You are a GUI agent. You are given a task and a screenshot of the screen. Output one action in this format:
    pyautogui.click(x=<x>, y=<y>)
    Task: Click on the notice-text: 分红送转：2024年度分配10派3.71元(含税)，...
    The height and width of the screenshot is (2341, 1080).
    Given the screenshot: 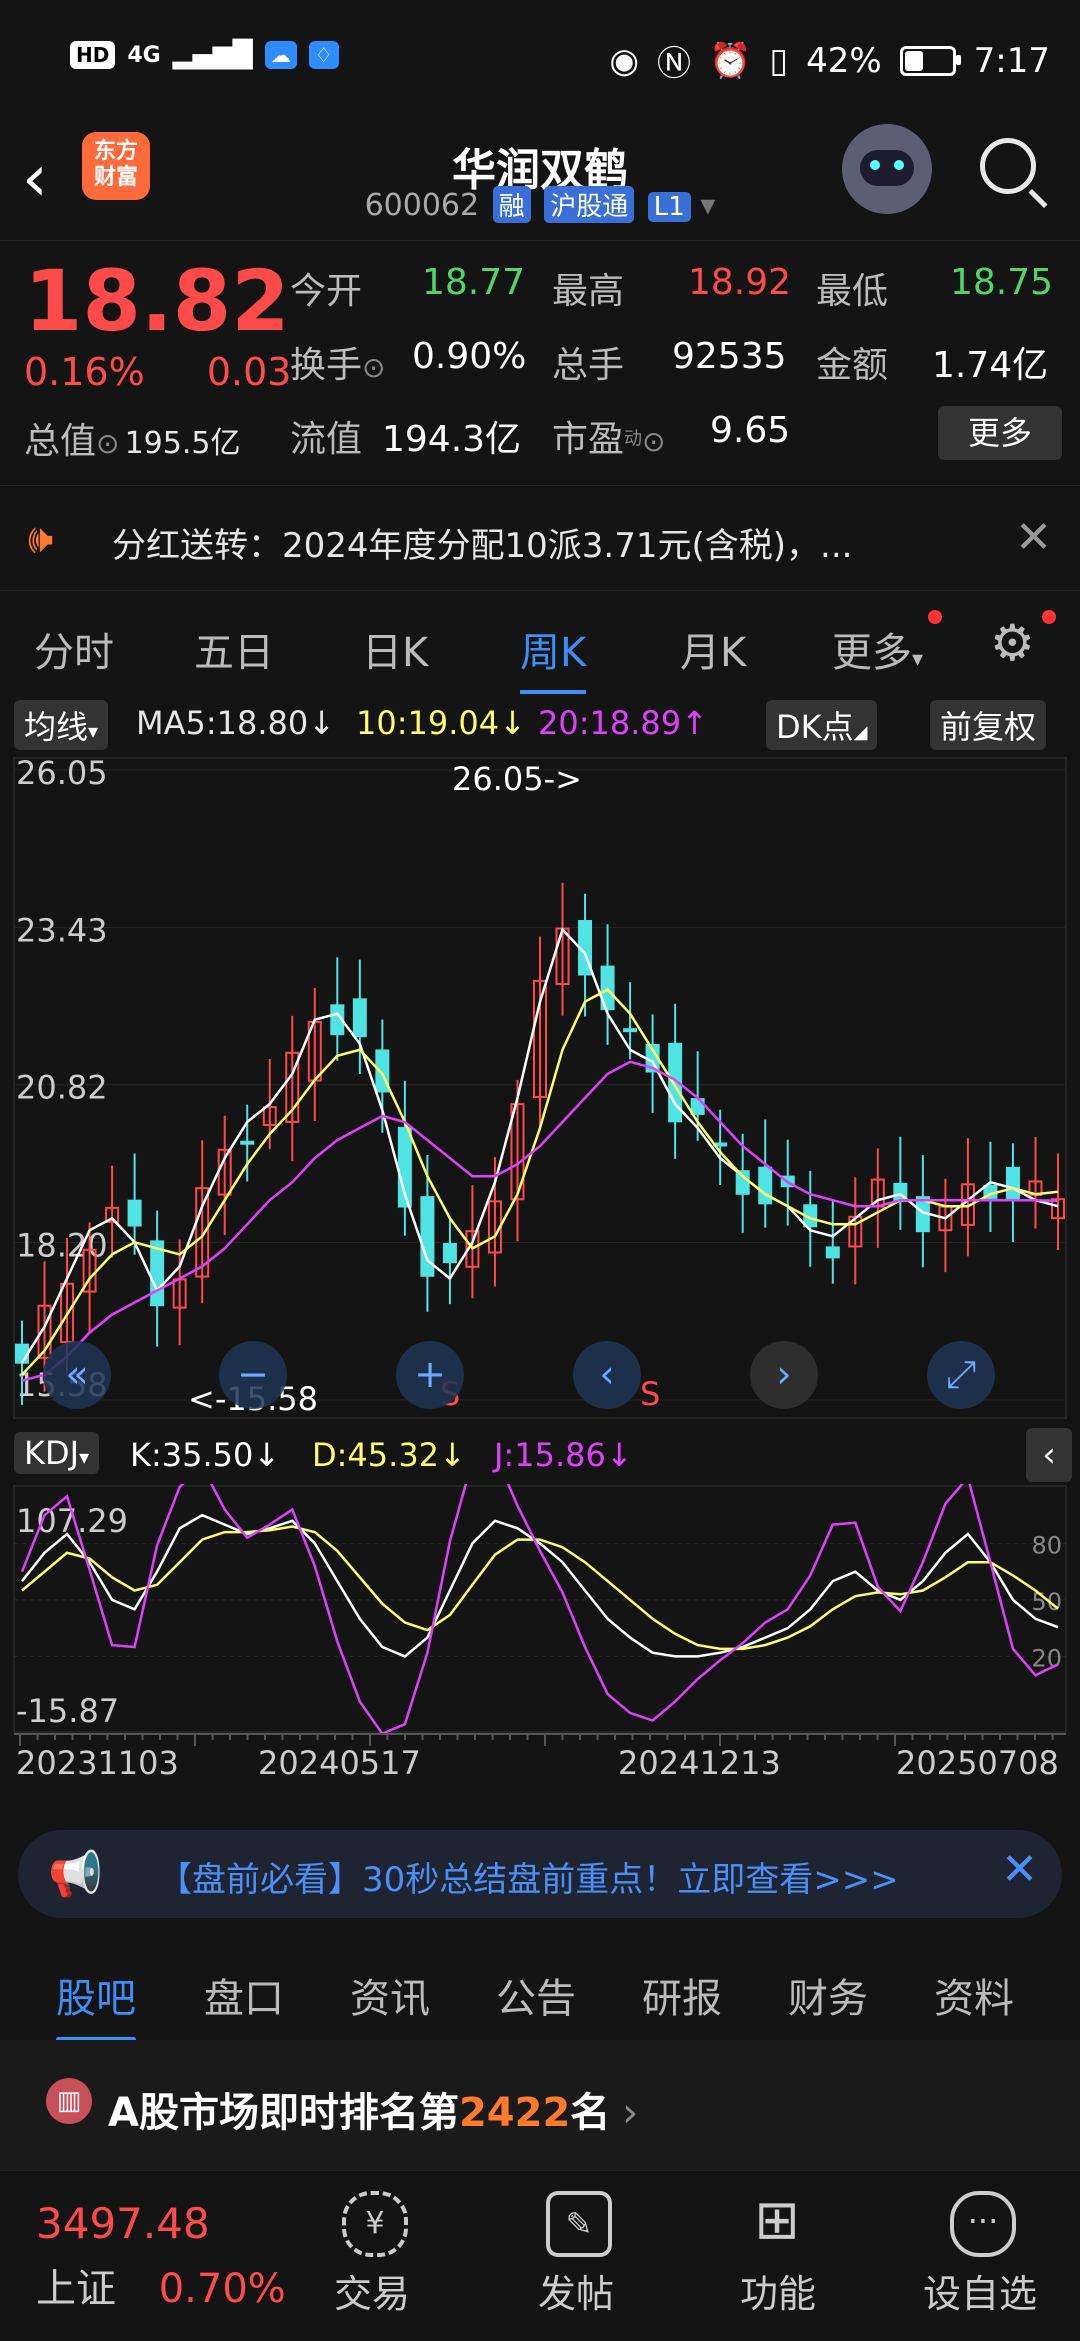 What is the action you would take?
    pyautogui.click(x=482, y=546)
    